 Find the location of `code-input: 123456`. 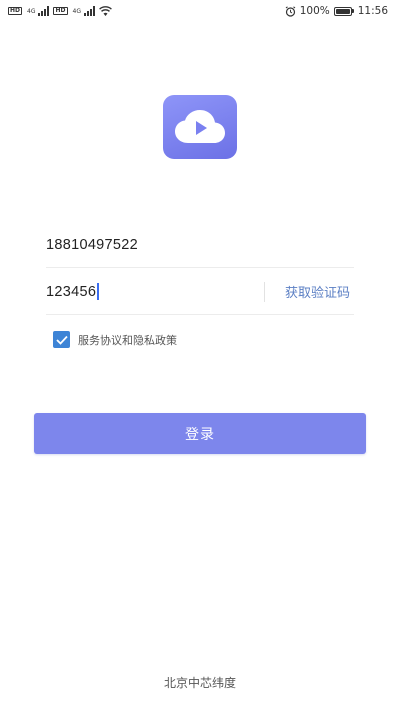

code-input: 123456 is located at coordinates (155, 291).